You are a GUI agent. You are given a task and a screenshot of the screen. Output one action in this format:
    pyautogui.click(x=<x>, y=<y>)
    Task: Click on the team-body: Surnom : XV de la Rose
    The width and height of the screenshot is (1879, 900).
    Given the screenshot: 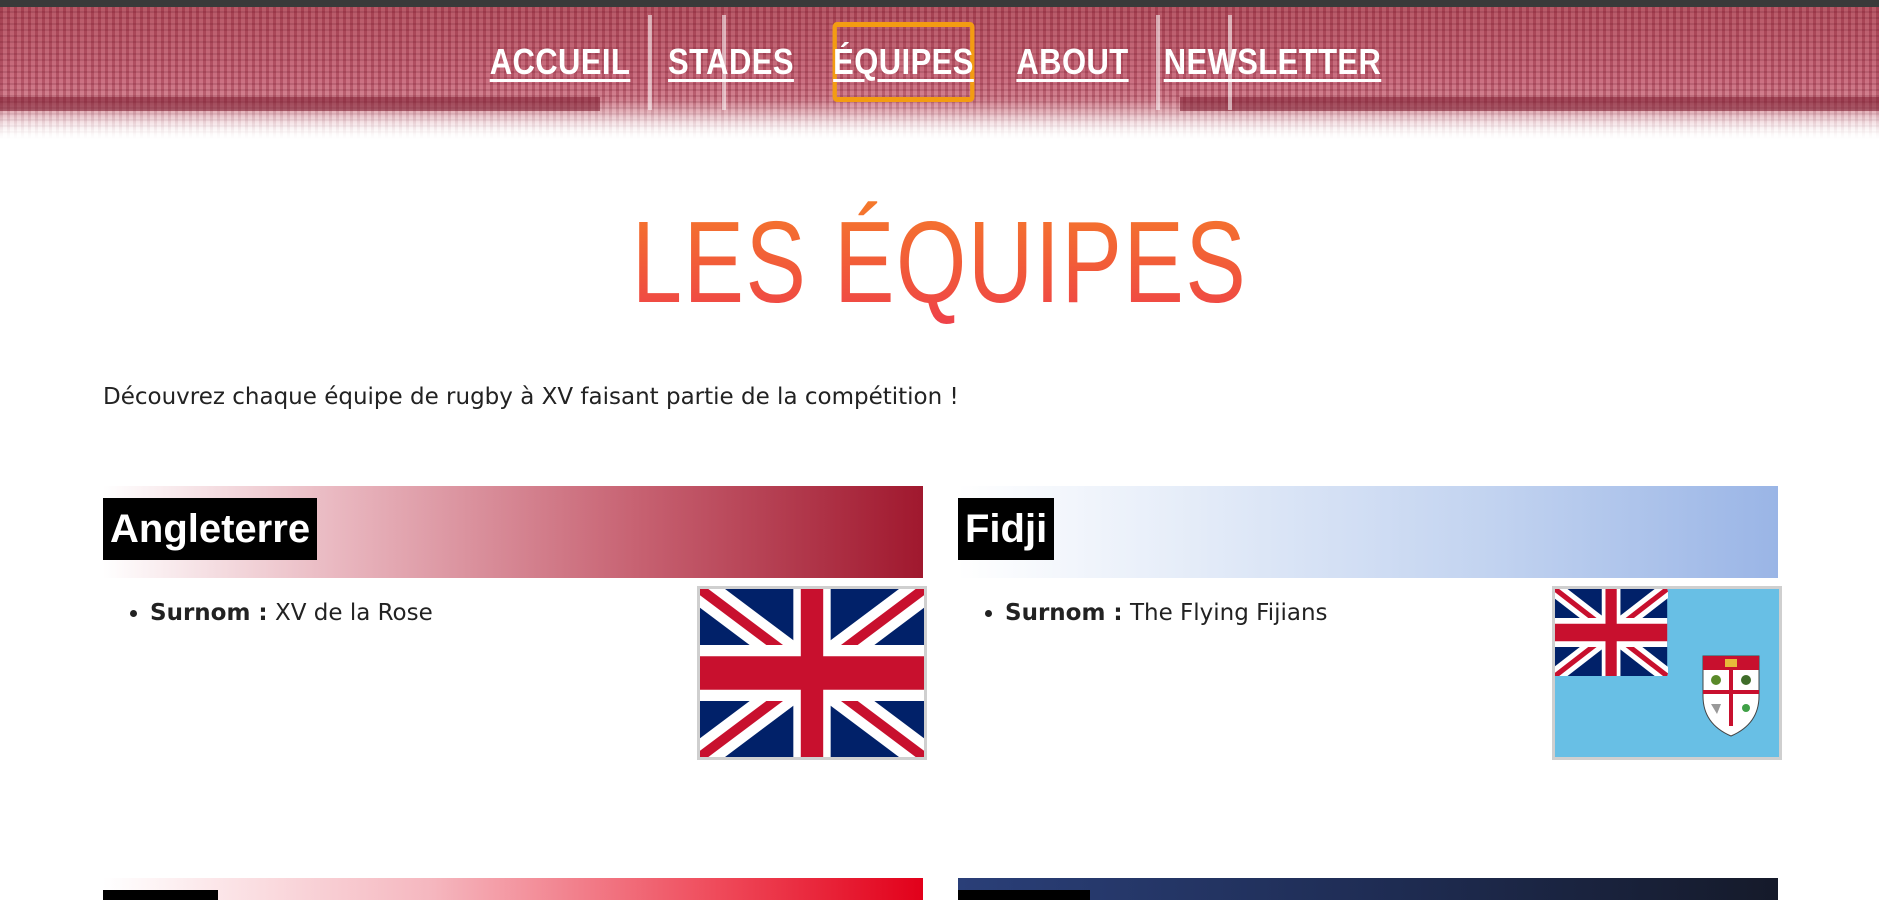 What is the action you would take?
    pyautogui.click(x=515, y=673)
    